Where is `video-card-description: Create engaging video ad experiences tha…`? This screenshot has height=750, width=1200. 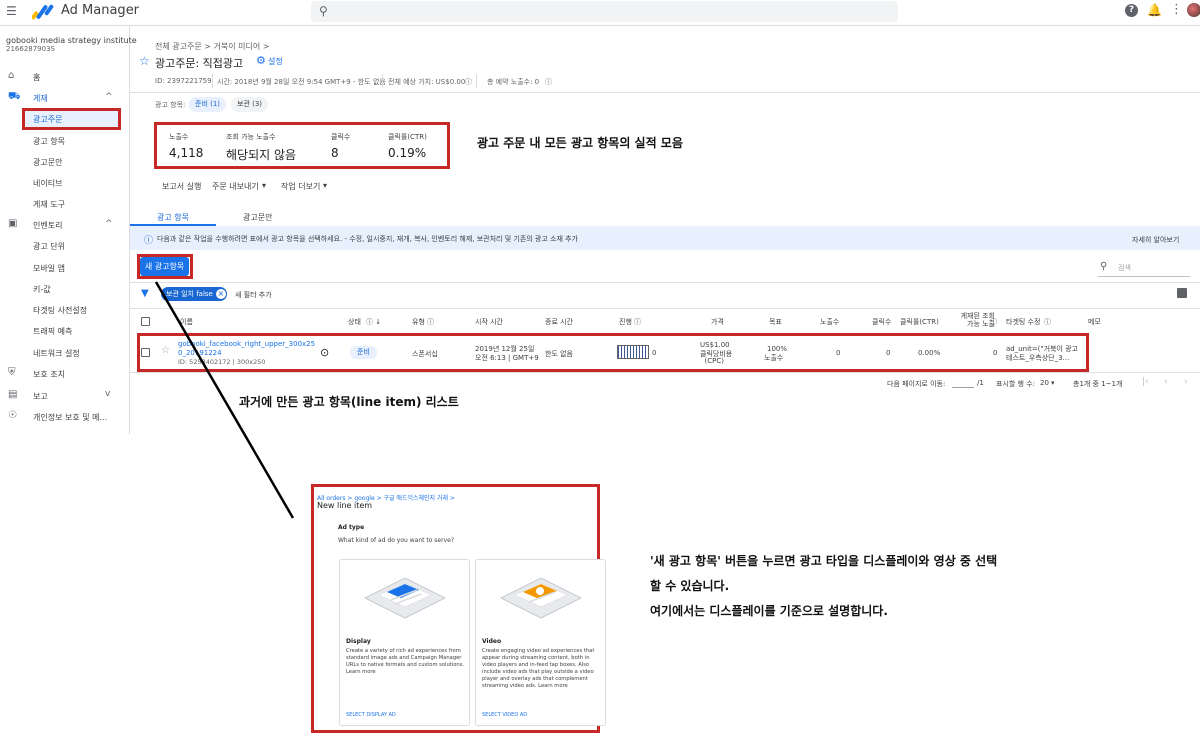
video-card-description: Create engaging video ad experiences tha… is located at coordinates (538, 668).